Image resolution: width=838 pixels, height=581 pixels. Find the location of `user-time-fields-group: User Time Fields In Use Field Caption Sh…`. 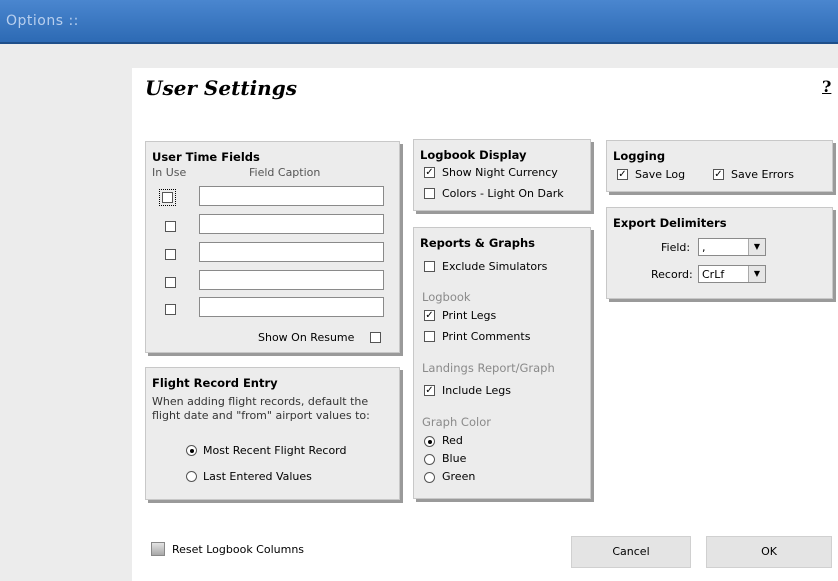

user-time-fields-group: User Time Fields In Use Field Caption Sh… is located at coordinates (272, 247).